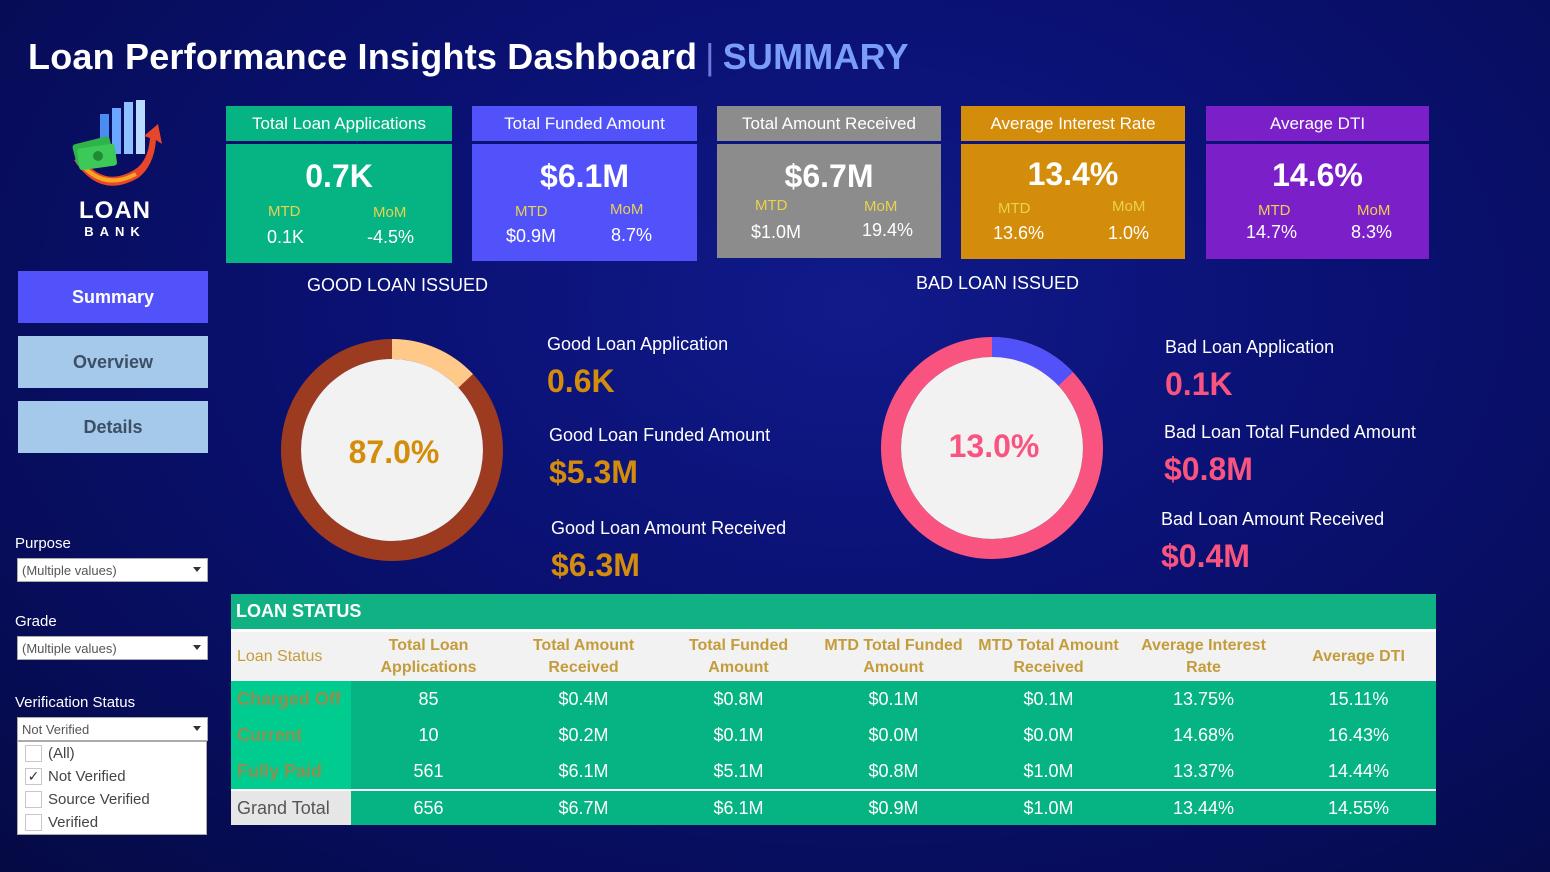 Image resolution: width=1550 pixels, height=872 pixels. Describe the element at coordinates (56, 729) in the screenshot. I see `verification-filter-value: Not Verified` at that location.